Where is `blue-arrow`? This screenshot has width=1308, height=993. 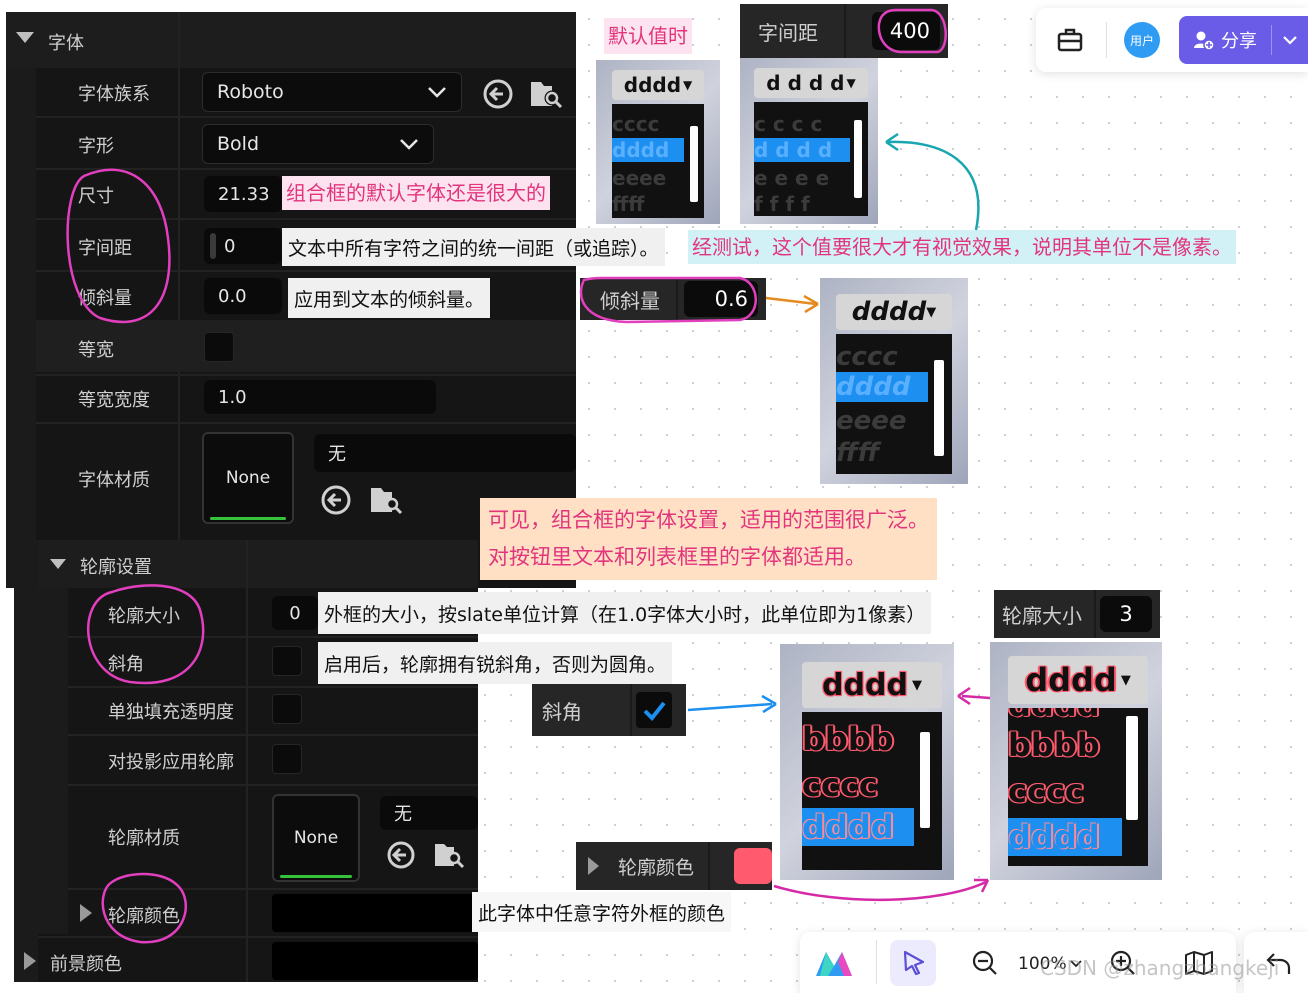
blue-arrow is located at coordinates (730, 707).